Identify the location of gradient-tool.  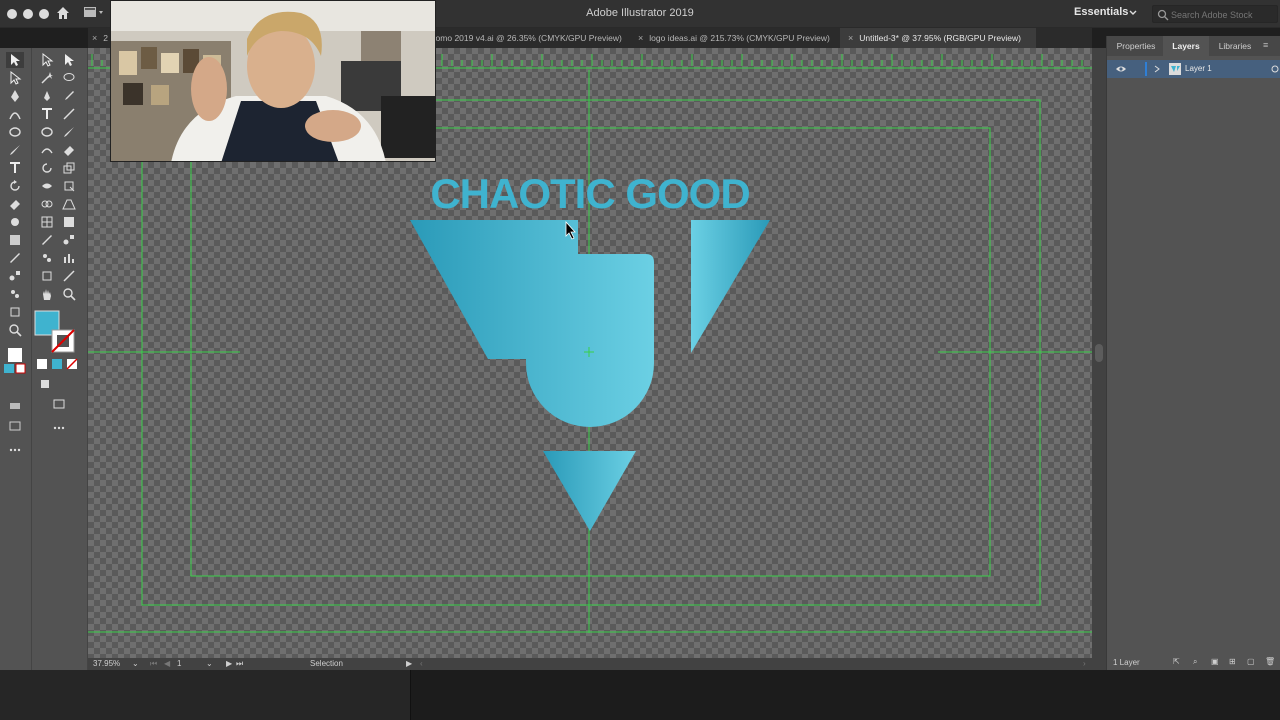
(15, 240).